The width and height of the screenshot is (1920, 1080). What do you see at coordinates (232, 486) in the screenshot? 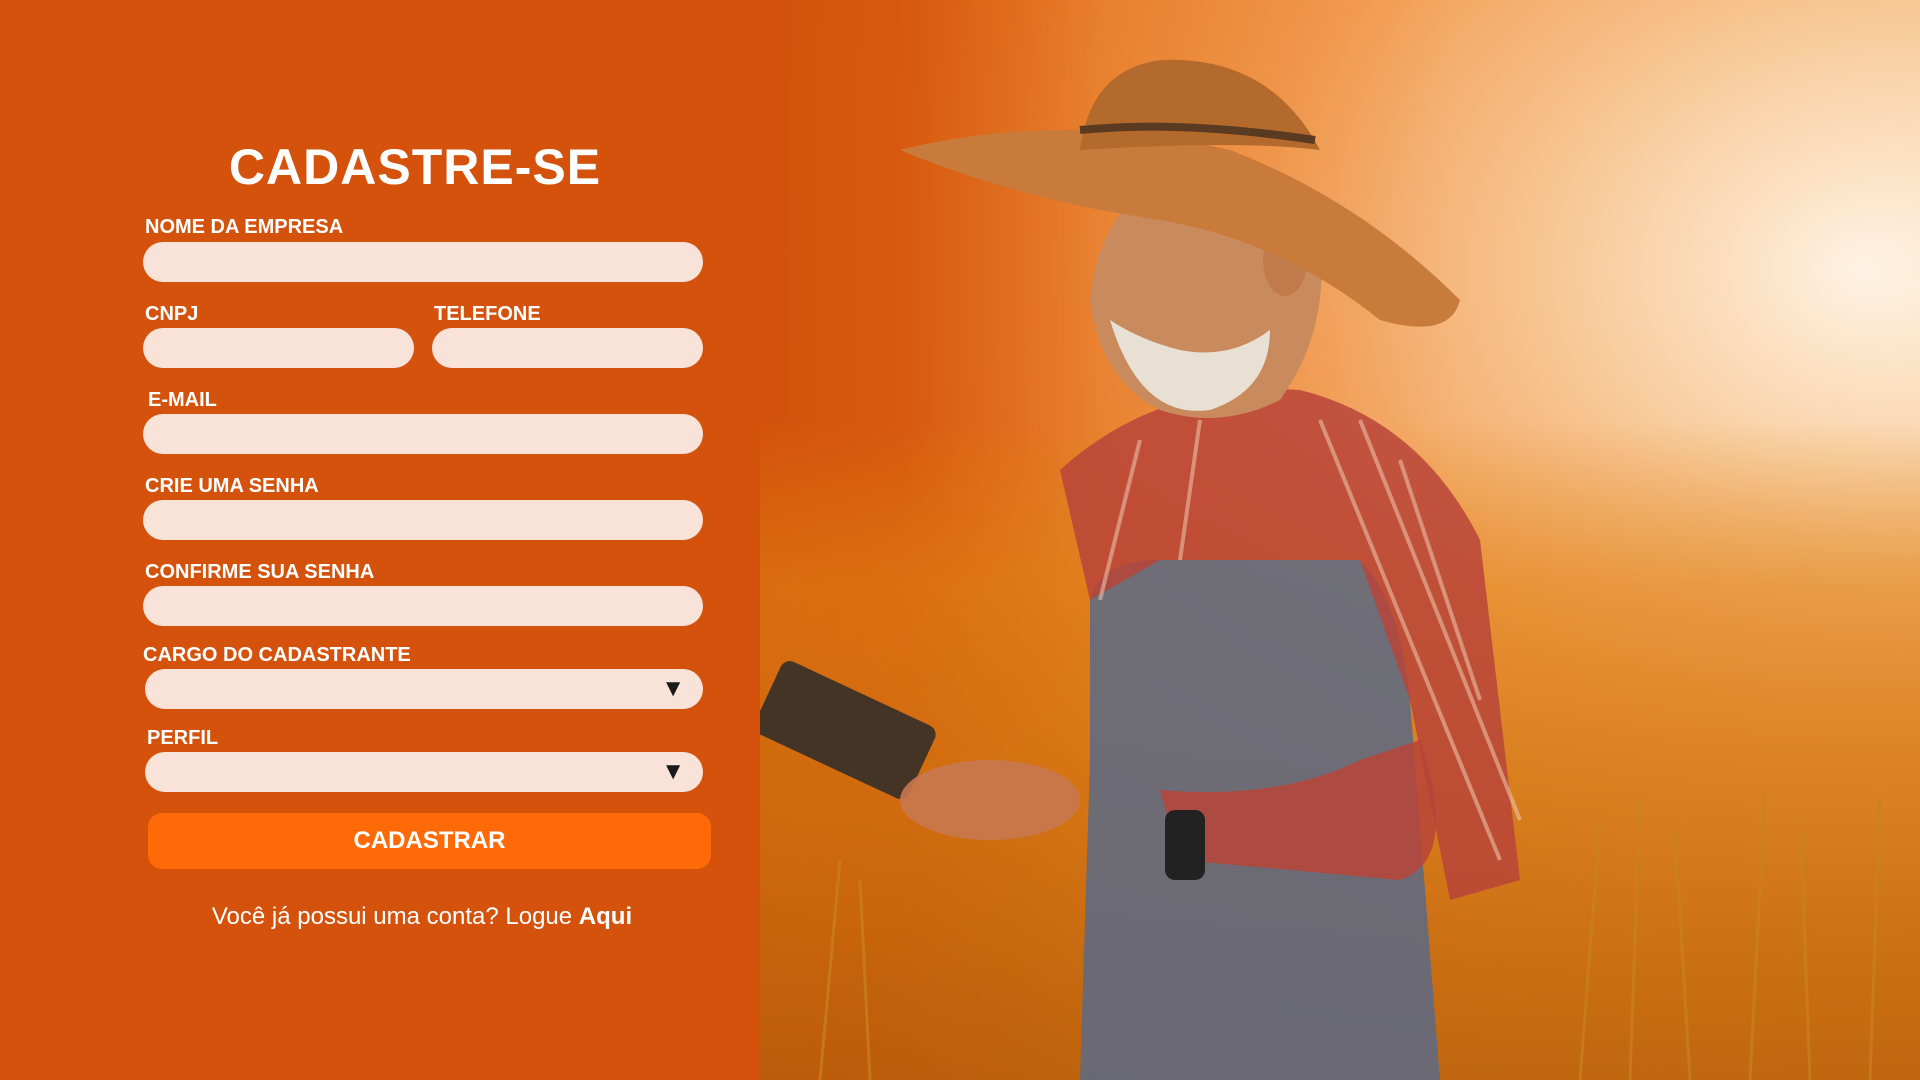
I see `password-label: CRIE UMA SENHA` at bounding box center [232, 486].